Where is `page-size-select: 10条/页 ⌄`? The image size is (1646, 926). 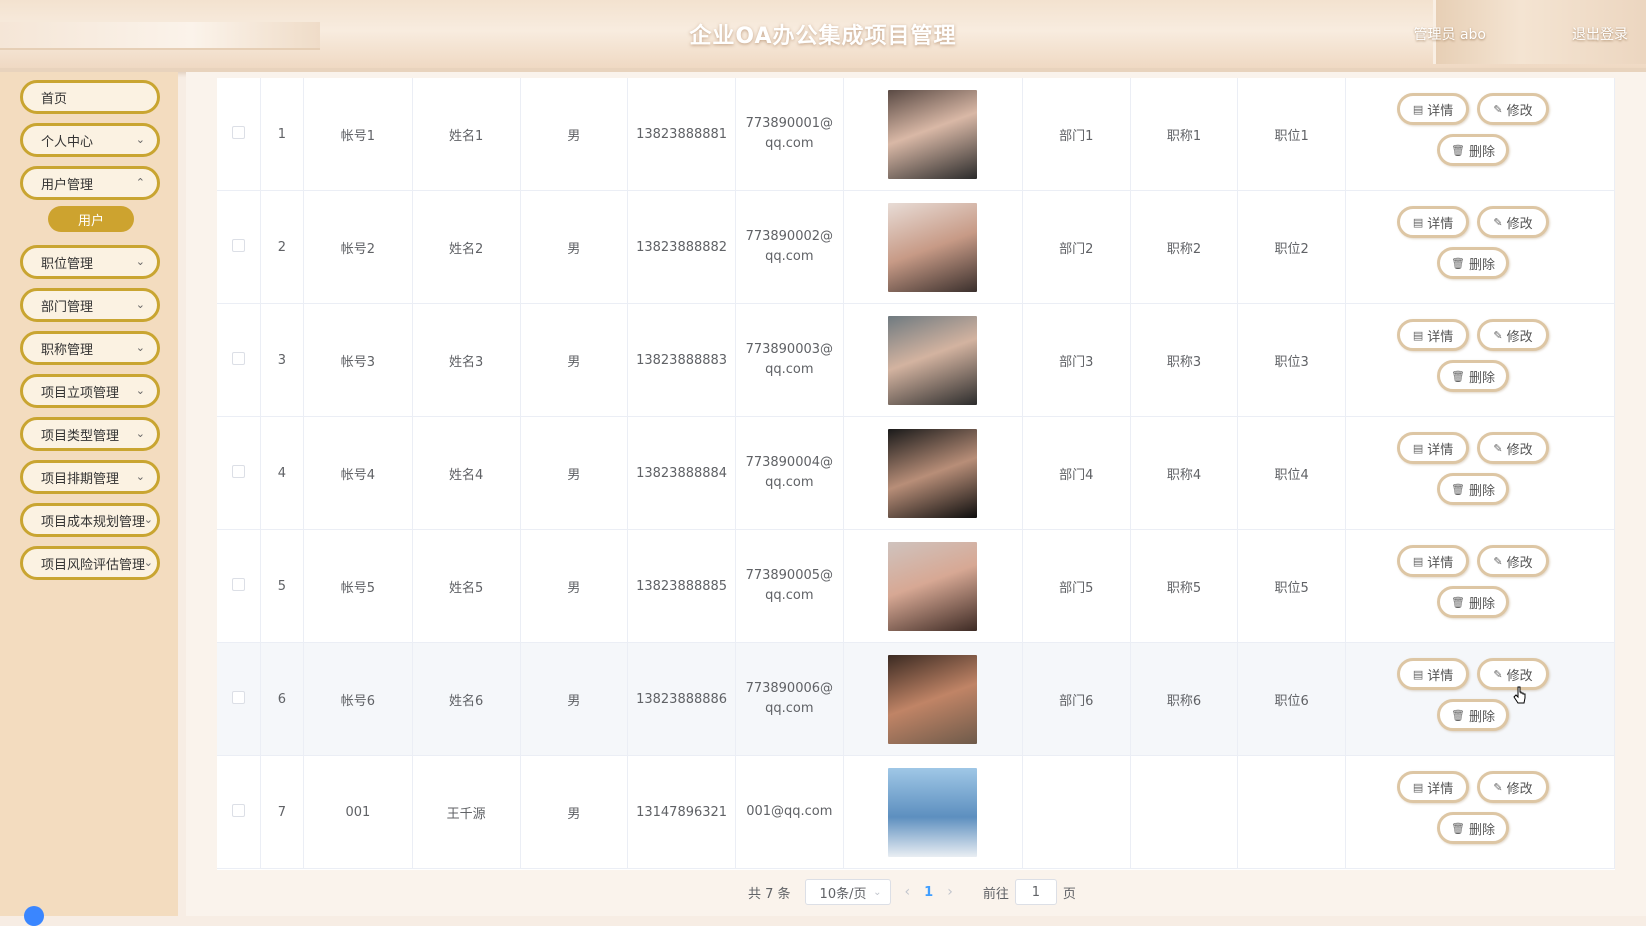 page-size-select: 10条/页 ⌄ is located at coordinates (847, 892).